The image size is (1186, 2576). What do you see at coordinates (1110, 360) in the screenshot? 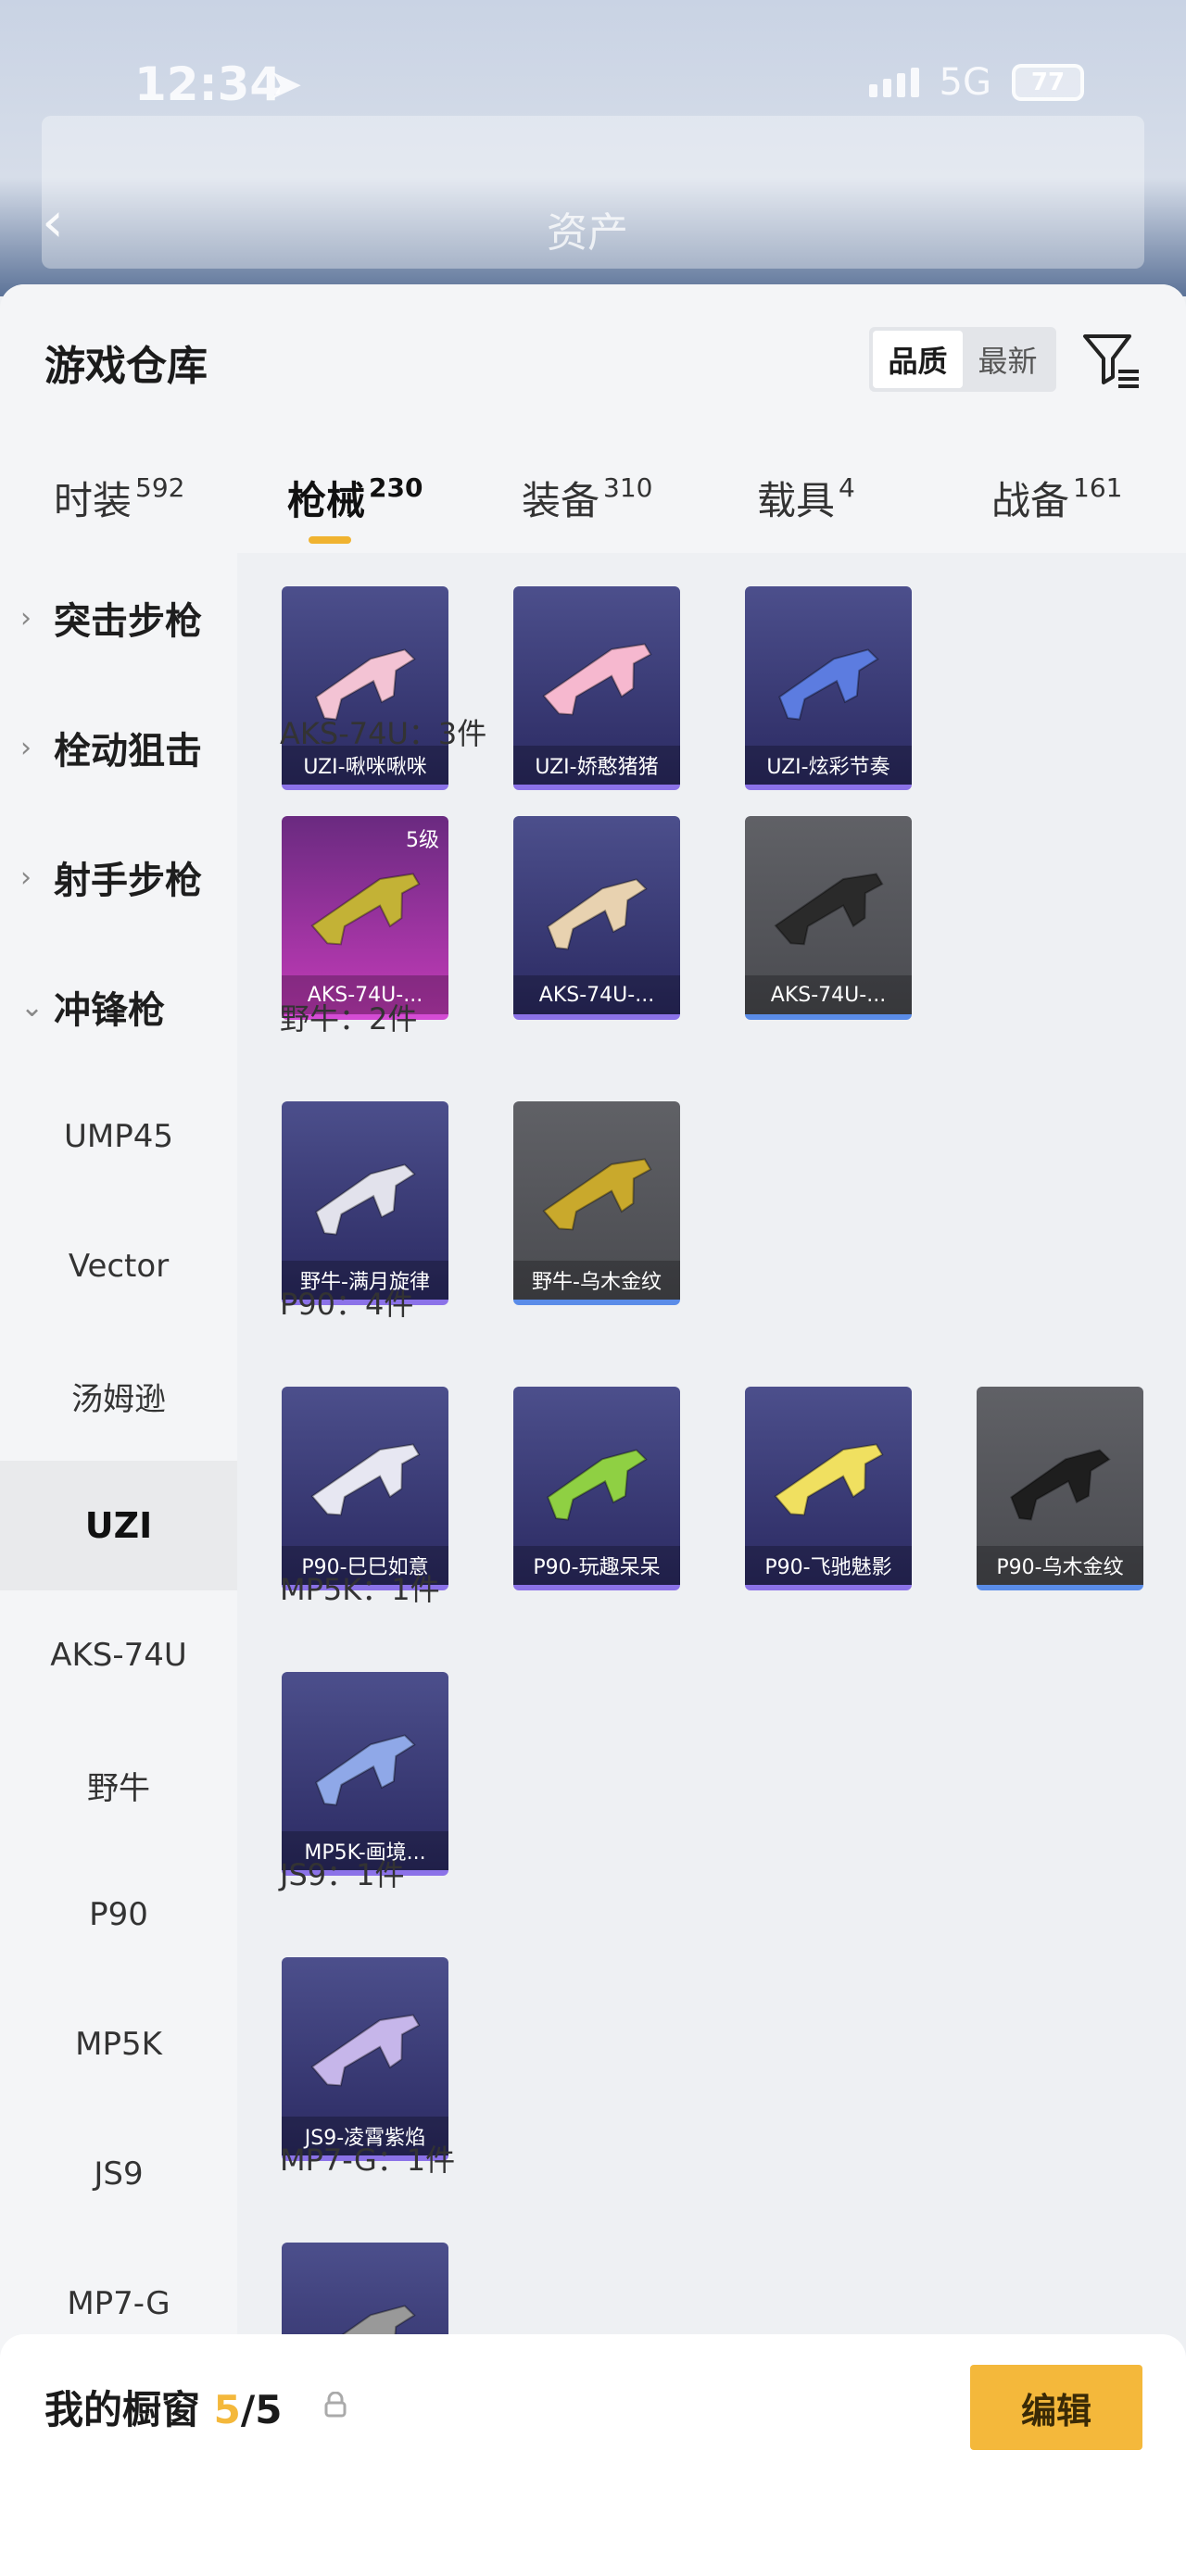
I see `filter-icon` at bounding box center [1110, 360].